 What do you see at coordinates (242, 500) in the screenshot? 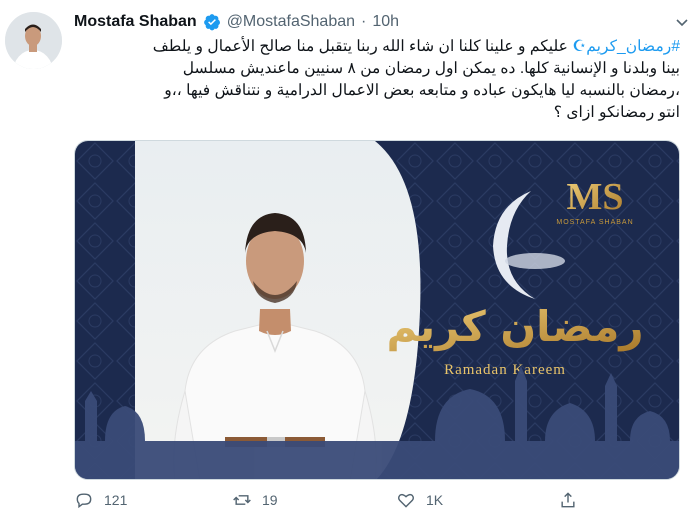
I see `retweet-icon` at bounding box center [242, 500].